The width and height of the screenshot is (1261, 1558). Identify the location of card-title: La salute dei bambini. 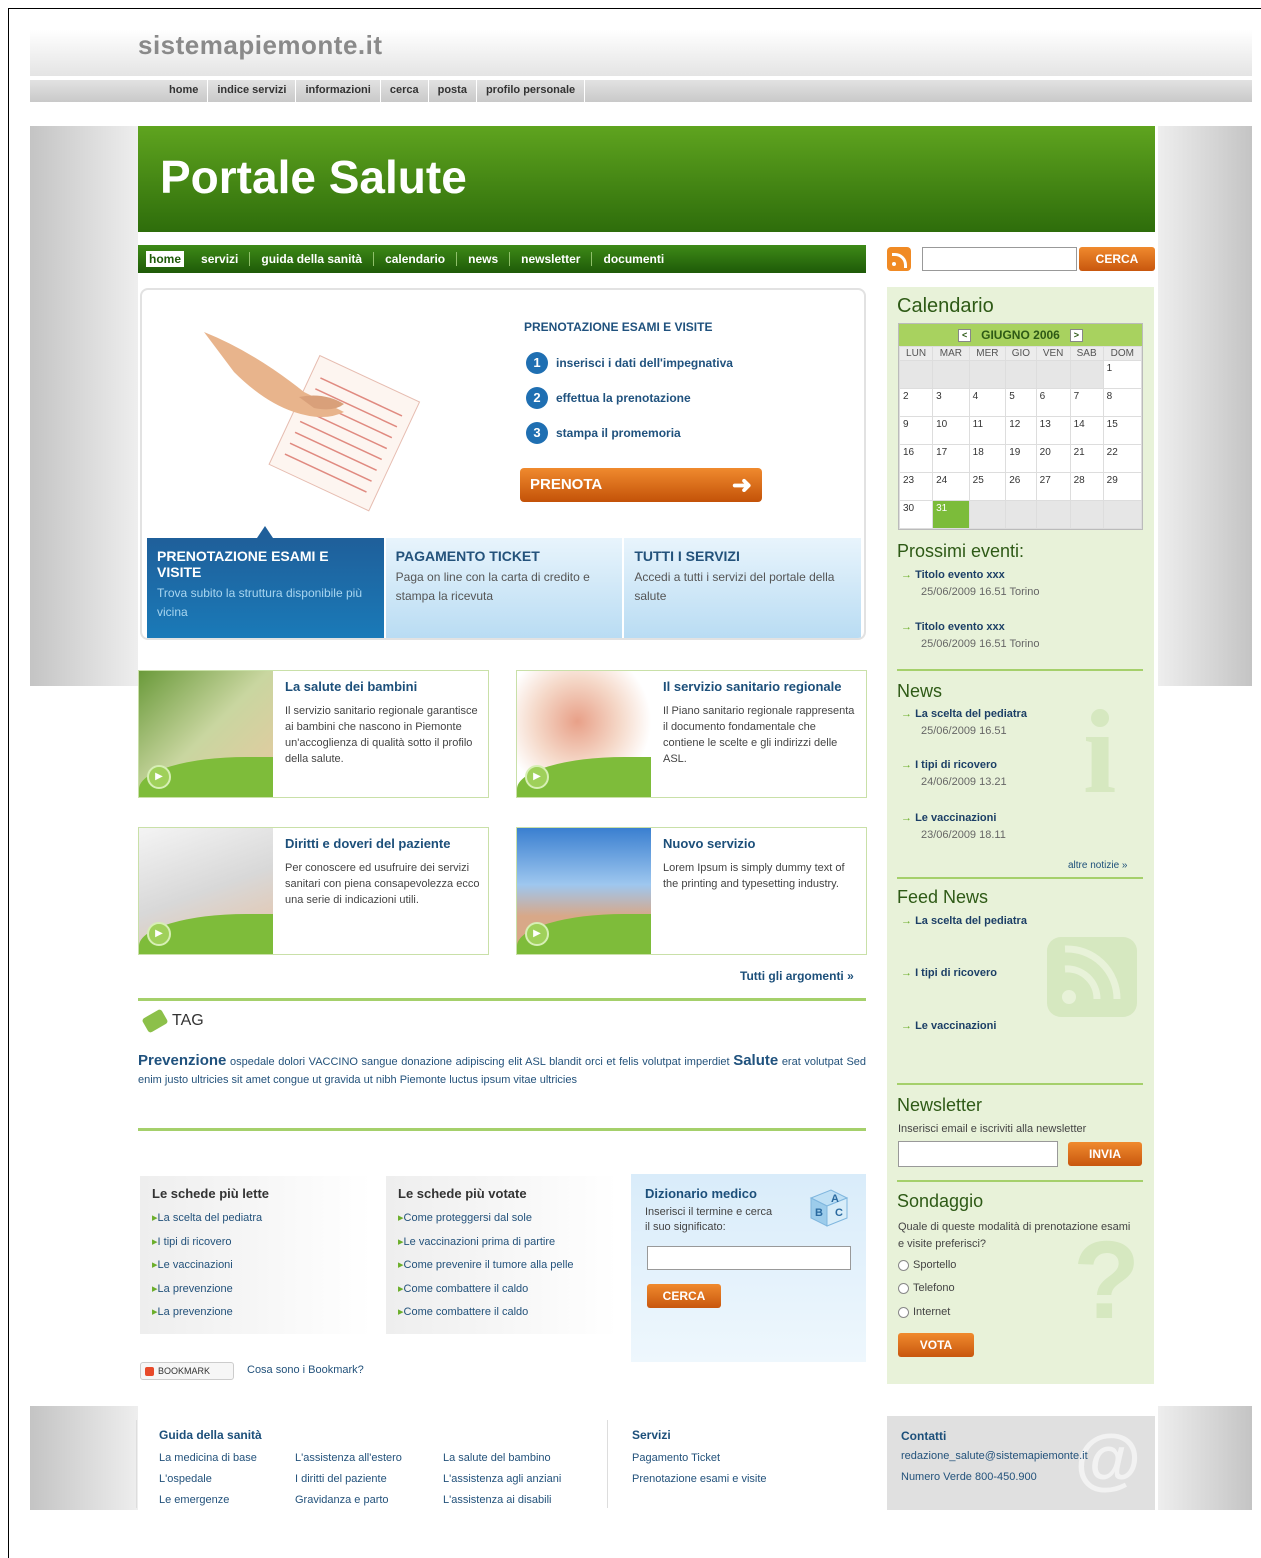
(351, 686).